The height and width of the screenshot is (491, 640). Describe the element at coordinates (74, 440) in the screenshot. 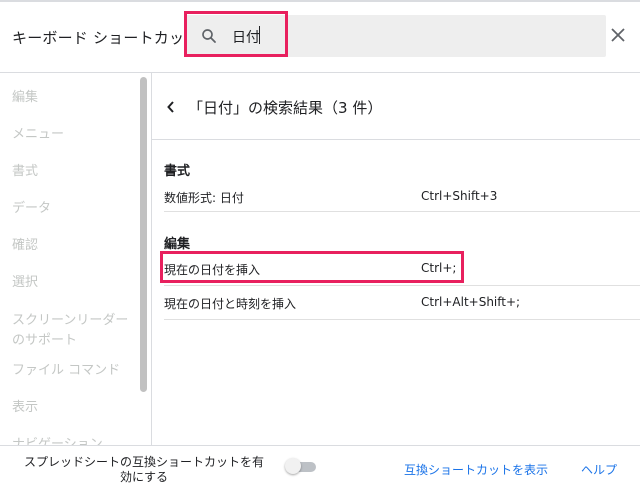

I see `sidebar-item-navigation: ナビゲーション` at that location.